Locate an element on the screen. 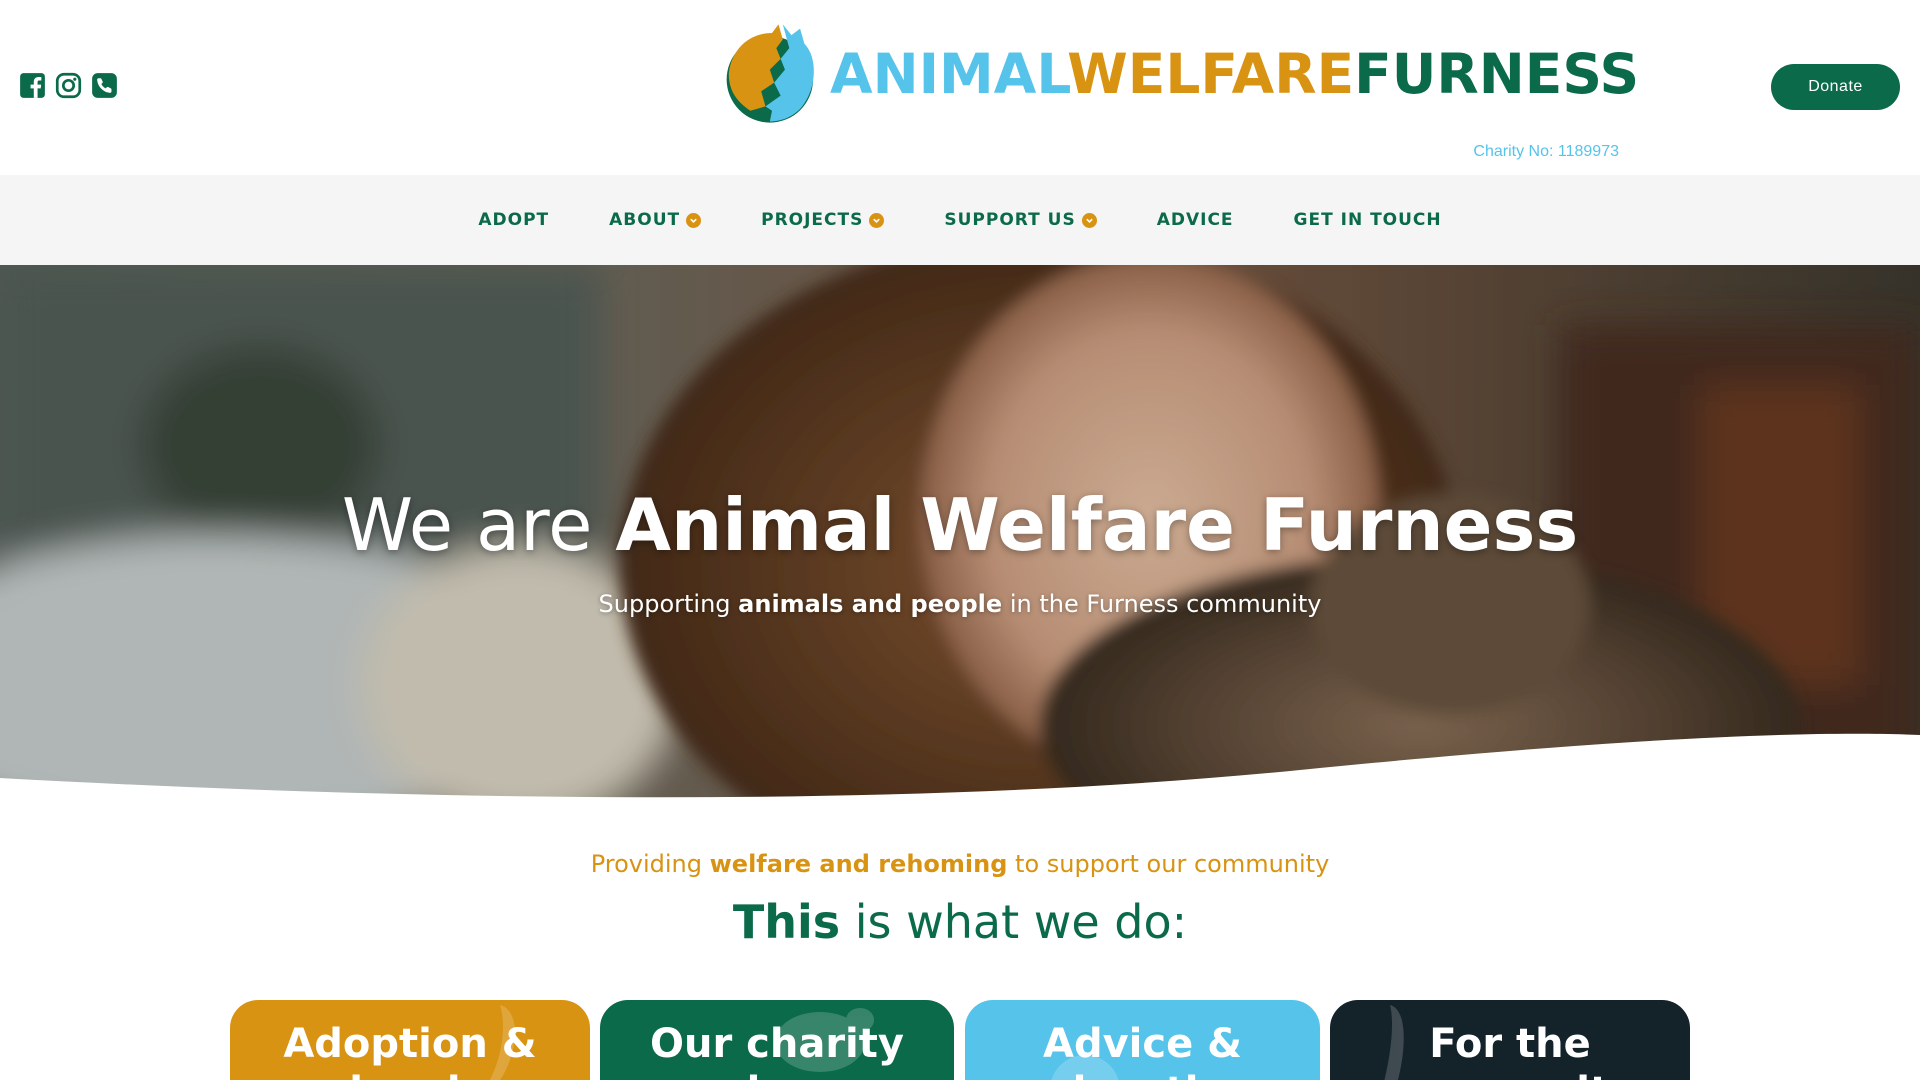 This screenshot has width=1920, height=1080. section-title: This is what we do: is located at coordinates (960, 922).